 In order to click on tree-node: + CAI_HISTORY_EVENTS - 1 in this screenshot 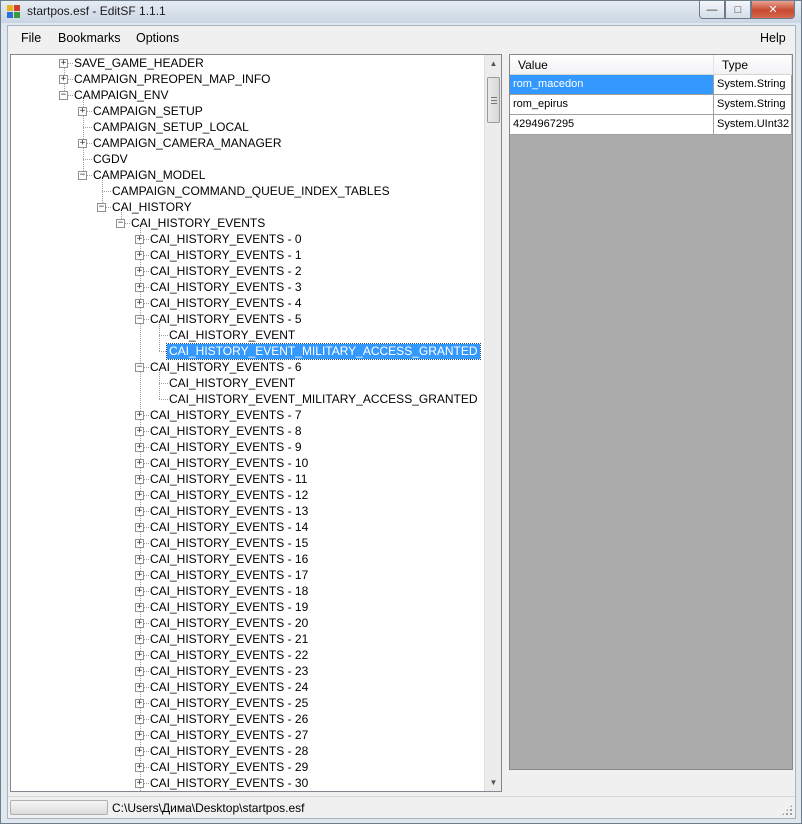, I will do `click(248, 255)`.